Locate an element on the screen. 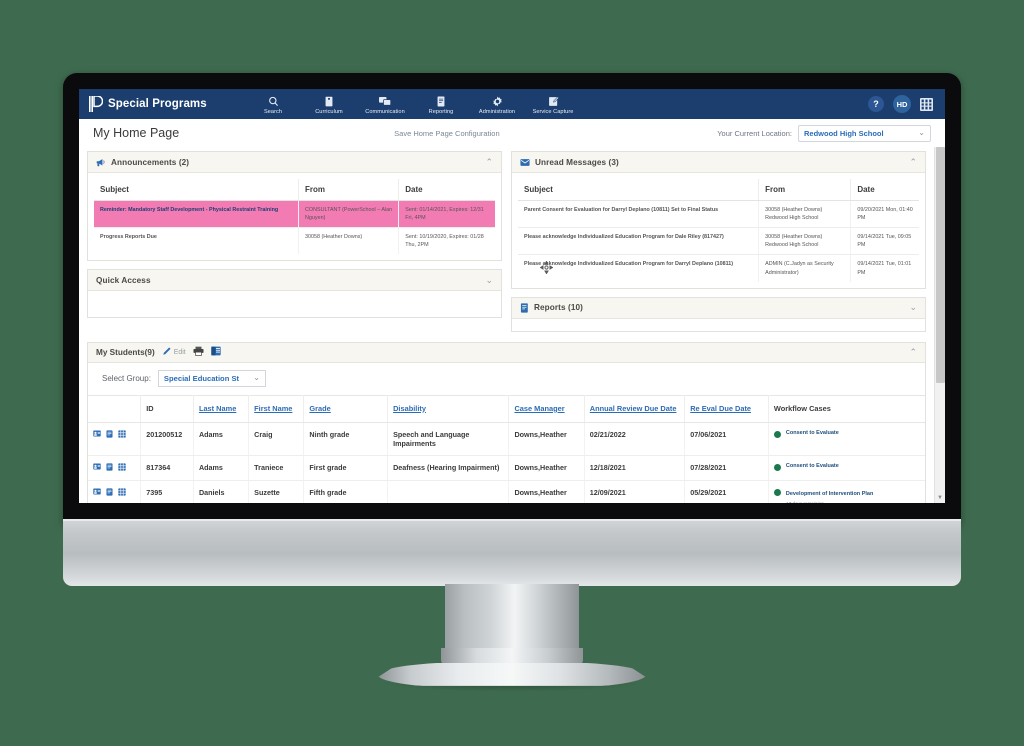 Image resolution: width=1024 pixels, height=746 pixels. announcements-header: Announcements (2) ⌃ is located at coordinates (294, 162).